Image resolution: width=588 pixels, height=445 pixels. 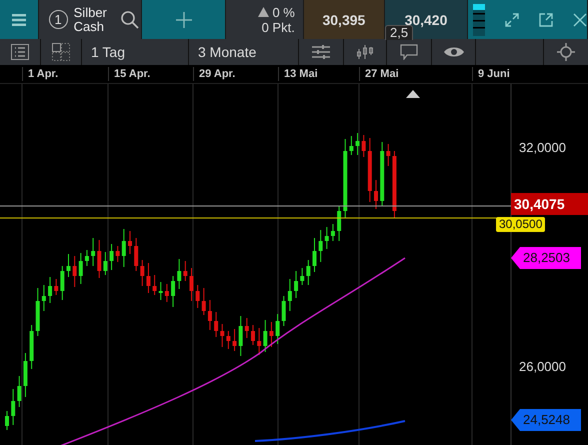 I want to click on price-axis-label: 32,0000, so click(x=542, y=147).